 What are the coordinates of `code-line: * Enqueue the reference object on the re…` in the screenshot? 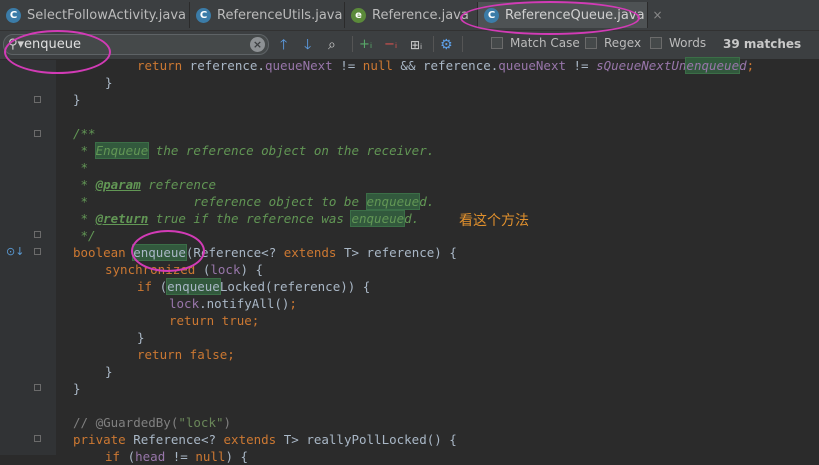 It's located at (254, 150).